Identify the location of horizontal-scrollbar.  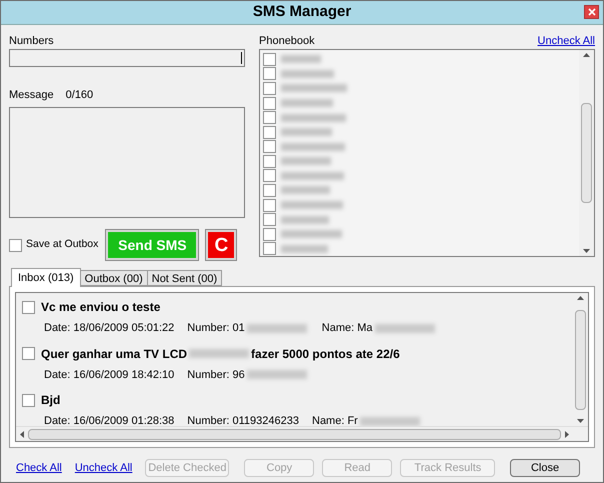
(302, 433).